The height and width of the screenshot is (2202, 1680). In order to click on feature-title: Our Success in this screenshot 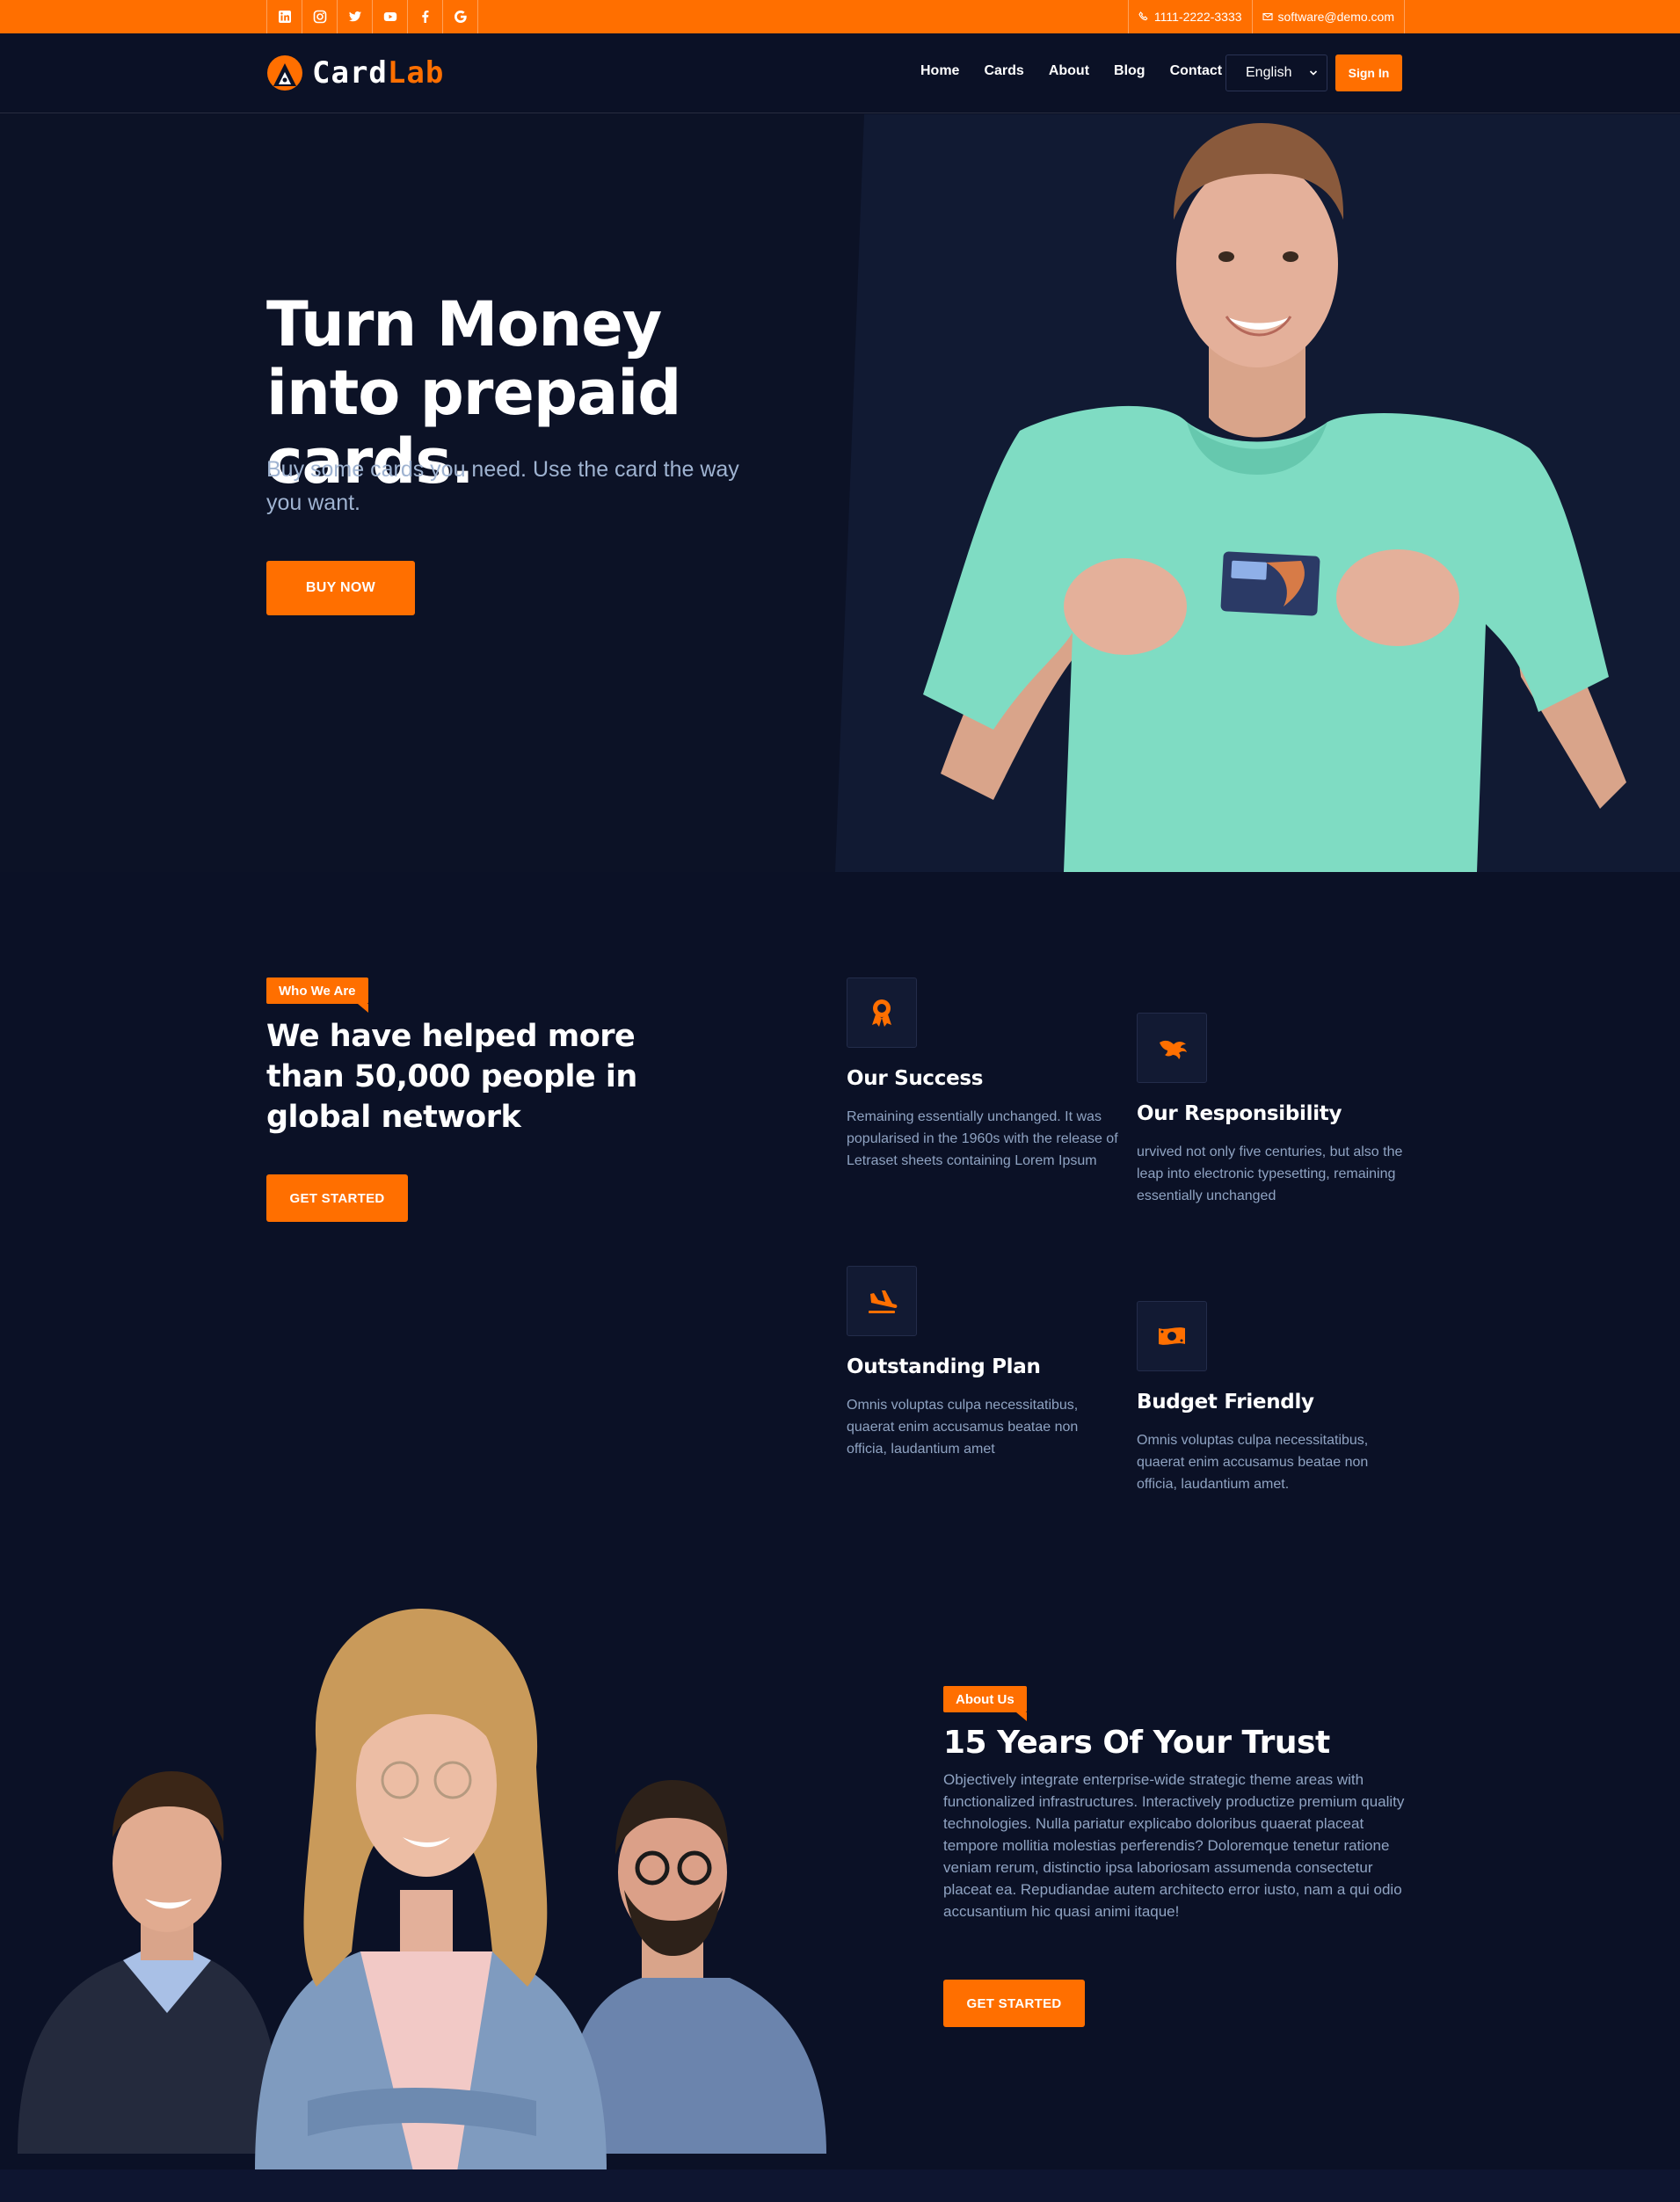, I will do `click(915, 1078)`.